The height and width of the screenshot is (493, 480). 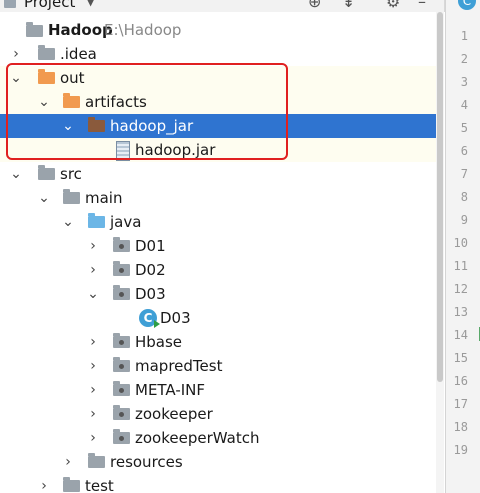 What do you see at coordinates (71, 174) in the screenshot?
I see `tree-label: src` at bounding box center [71, 174].